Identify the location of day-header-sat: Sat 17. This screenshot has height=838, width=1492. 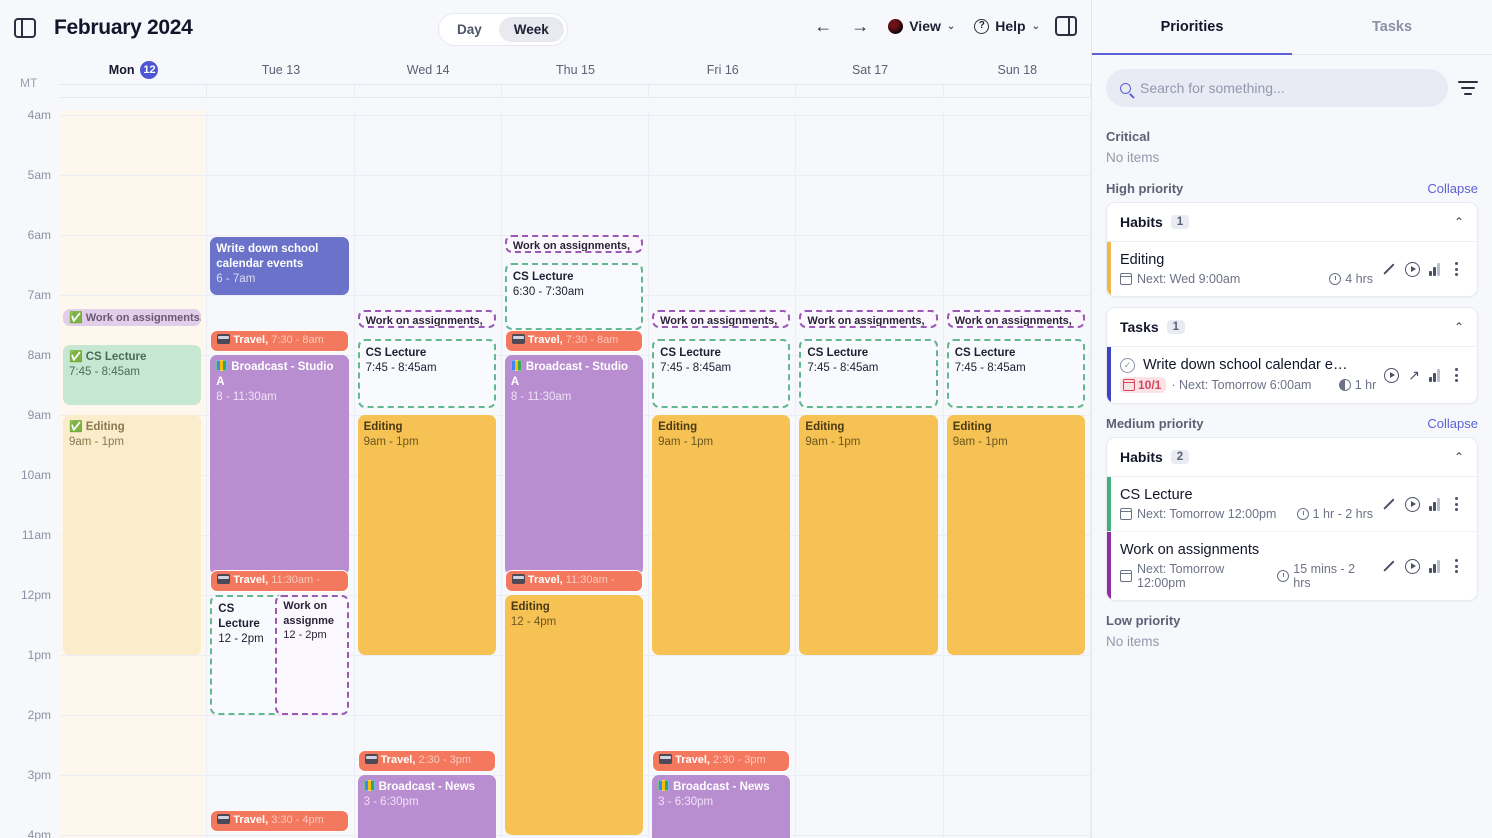
(869, 69).